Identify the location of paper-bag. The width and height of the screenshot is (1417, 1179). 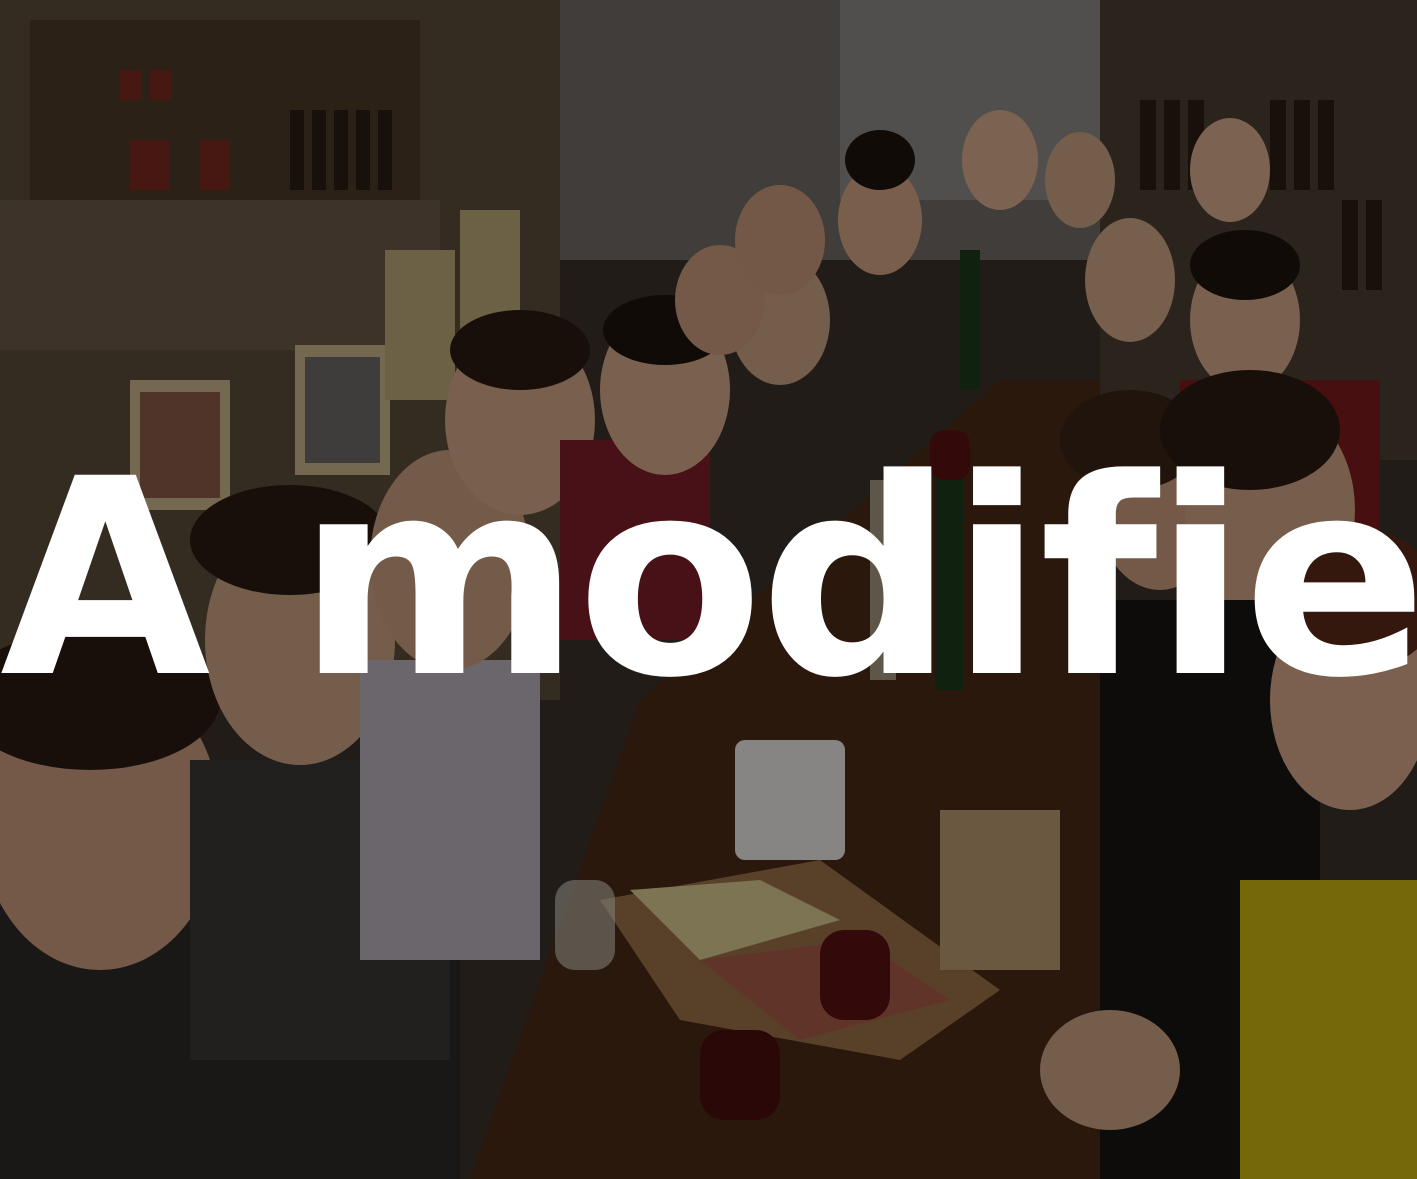
(1000, 890).